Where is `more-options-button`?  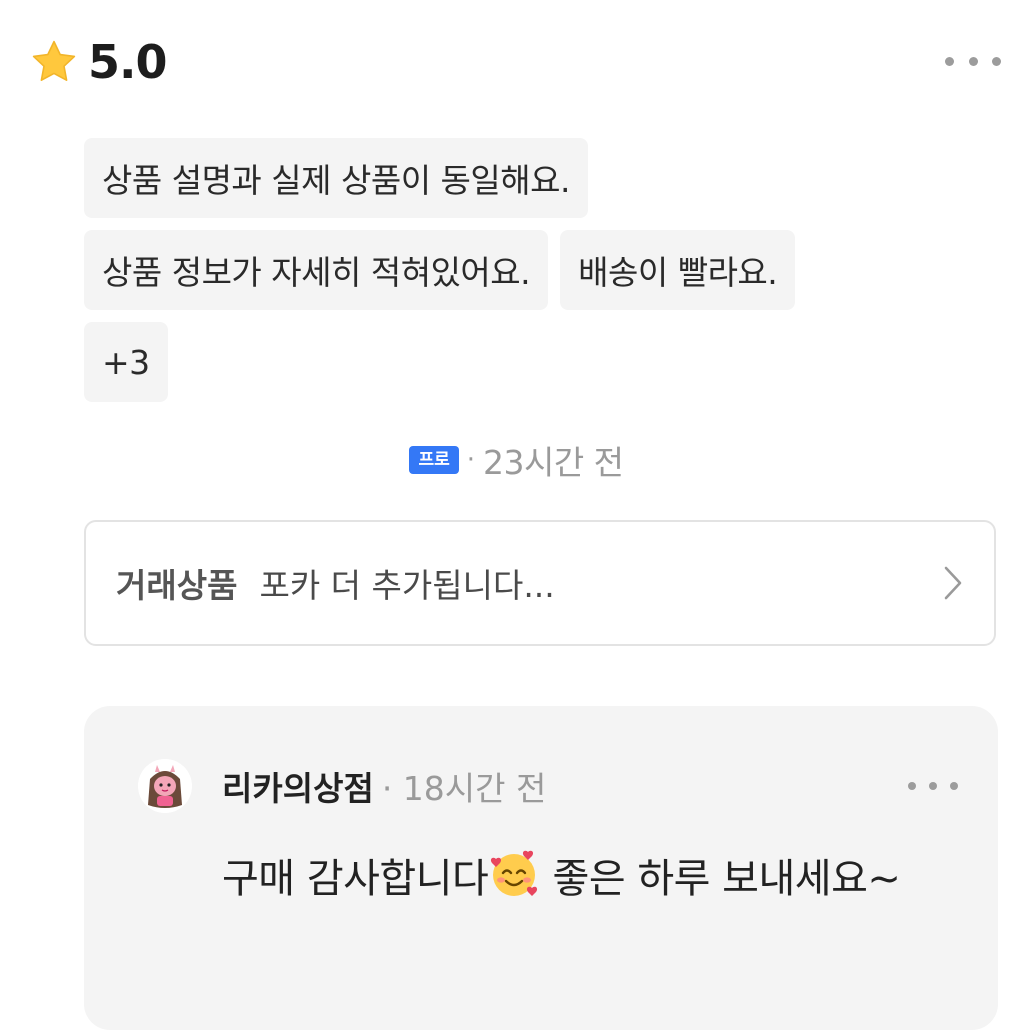 more-options-button is located at coordinates (973, 61).